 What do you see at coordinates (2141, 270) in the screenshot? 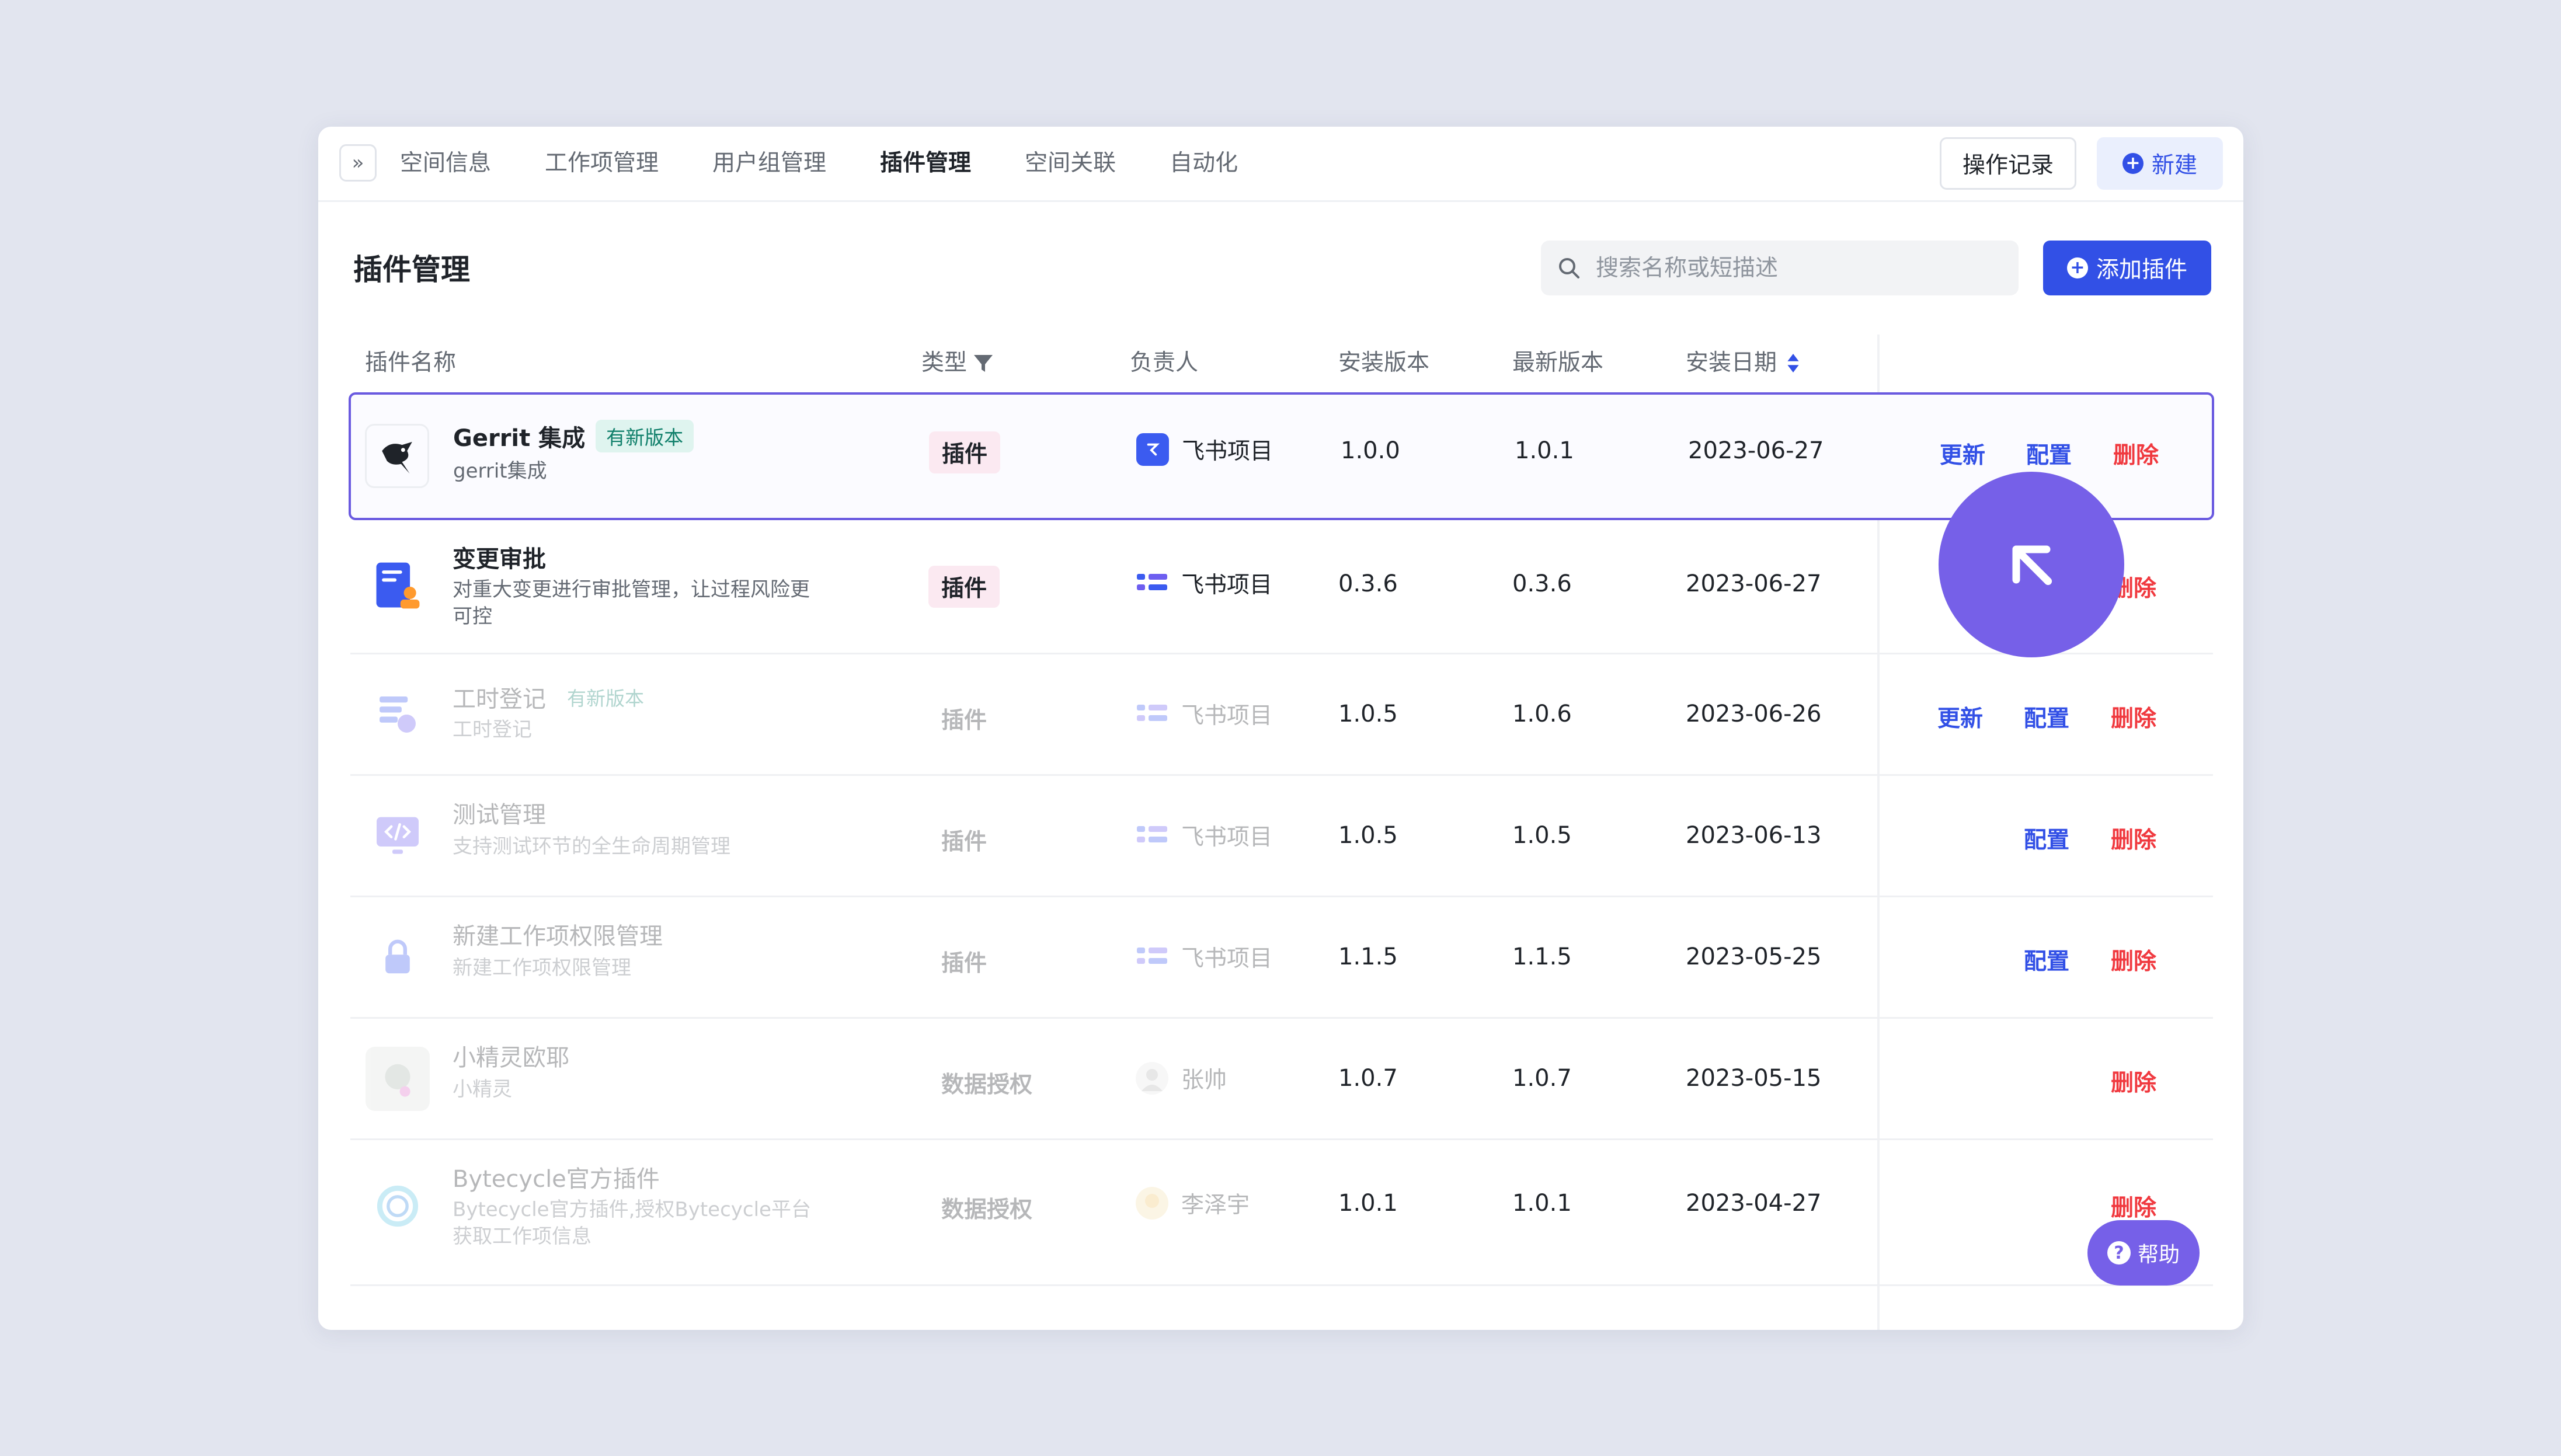
I see `add-plugin-label: 添加插件` at bounding box center [2141, 270].